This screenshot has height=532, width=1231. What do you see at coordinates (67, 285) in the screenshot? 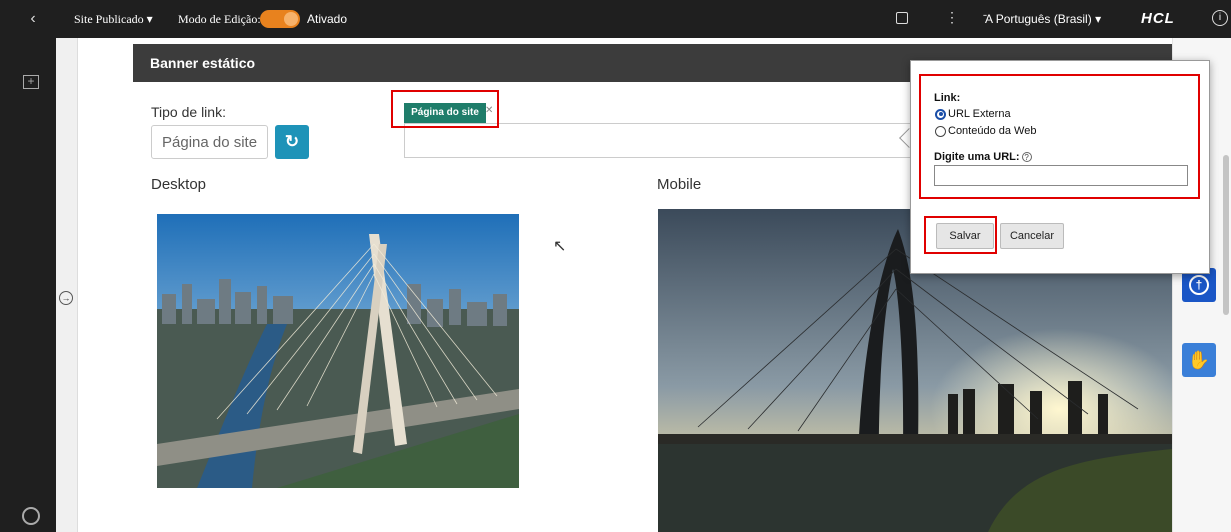
I see `collapse-gutter: →` at bounding box center [67, 285].